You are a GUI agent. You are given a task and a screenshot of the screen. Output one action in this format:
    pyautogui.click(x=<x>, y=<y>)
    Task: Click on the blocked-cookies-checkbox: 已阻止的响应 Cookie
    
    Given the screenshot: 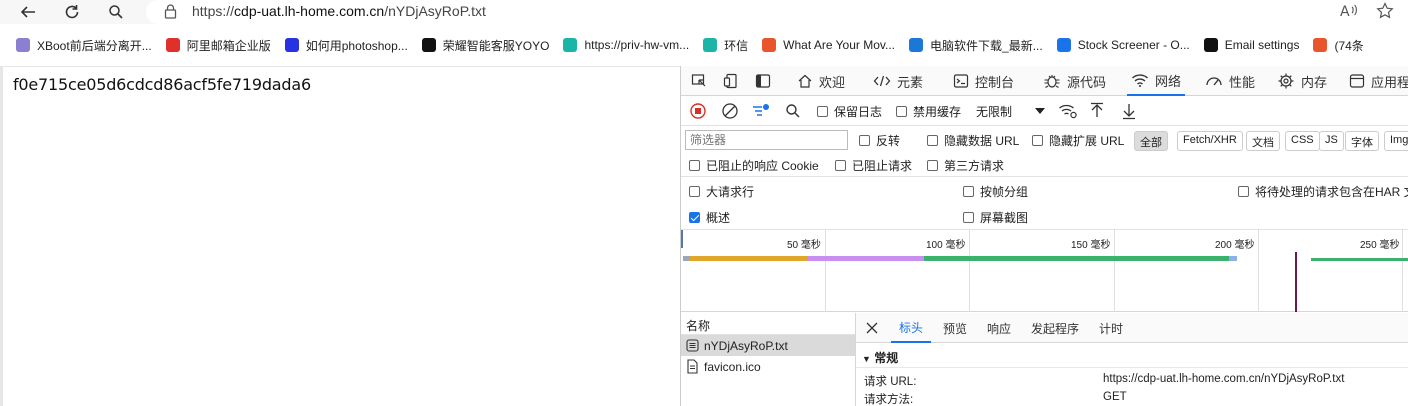 What is the action you would take?
    pyautogui.click(x=754, y=165)
    